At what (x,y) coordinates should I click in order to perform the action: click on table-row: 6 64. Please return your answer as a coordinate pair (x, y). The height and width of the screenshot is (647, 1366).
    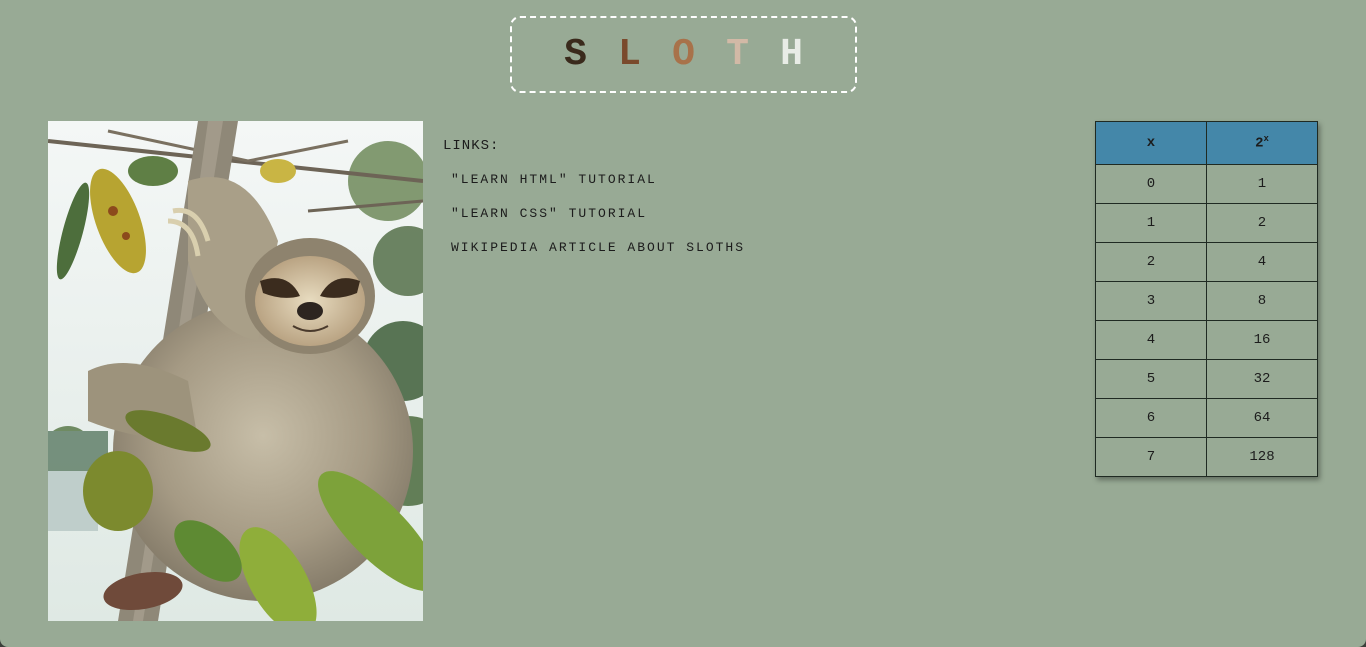
    Looking at the image, I should click on (1206, 418).